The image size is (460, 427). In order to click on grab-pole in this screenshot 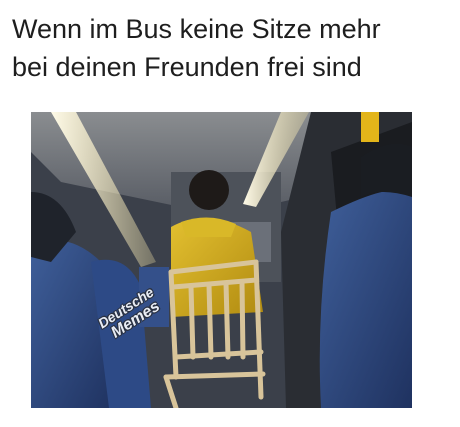, I will do `click(370, 127)`.